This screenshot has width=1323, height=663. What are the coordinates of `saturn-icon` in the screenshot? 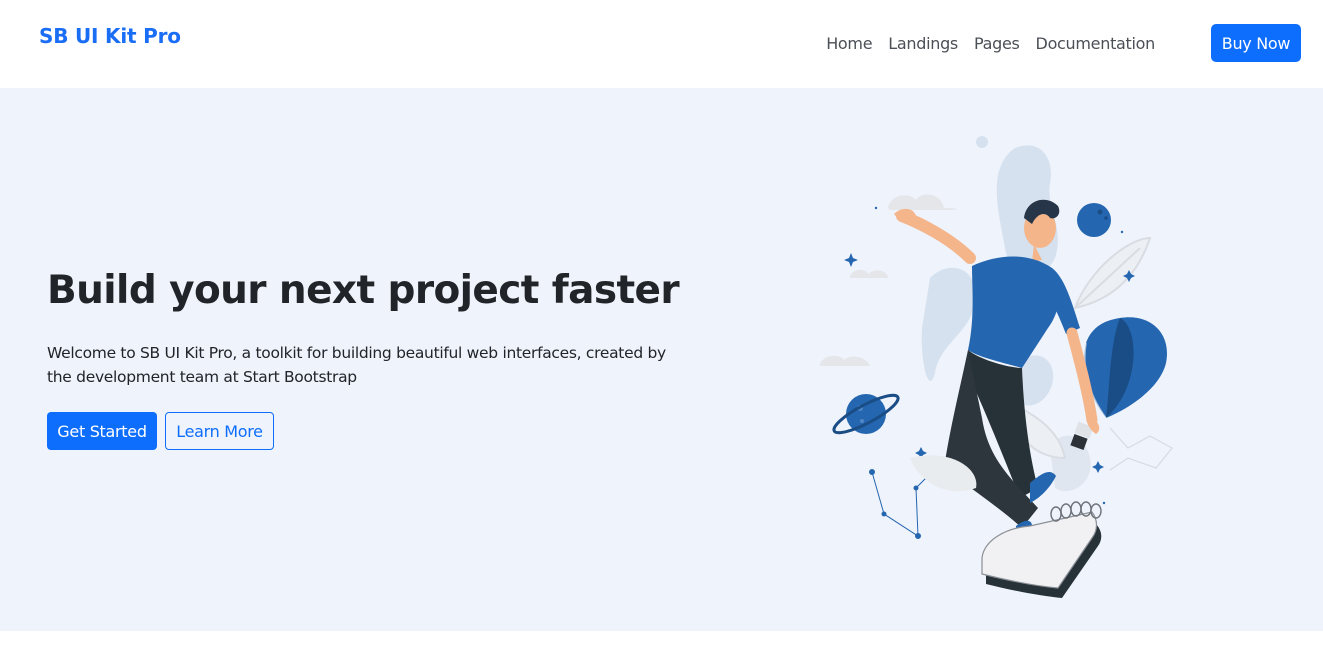 It's located at (866, 414).